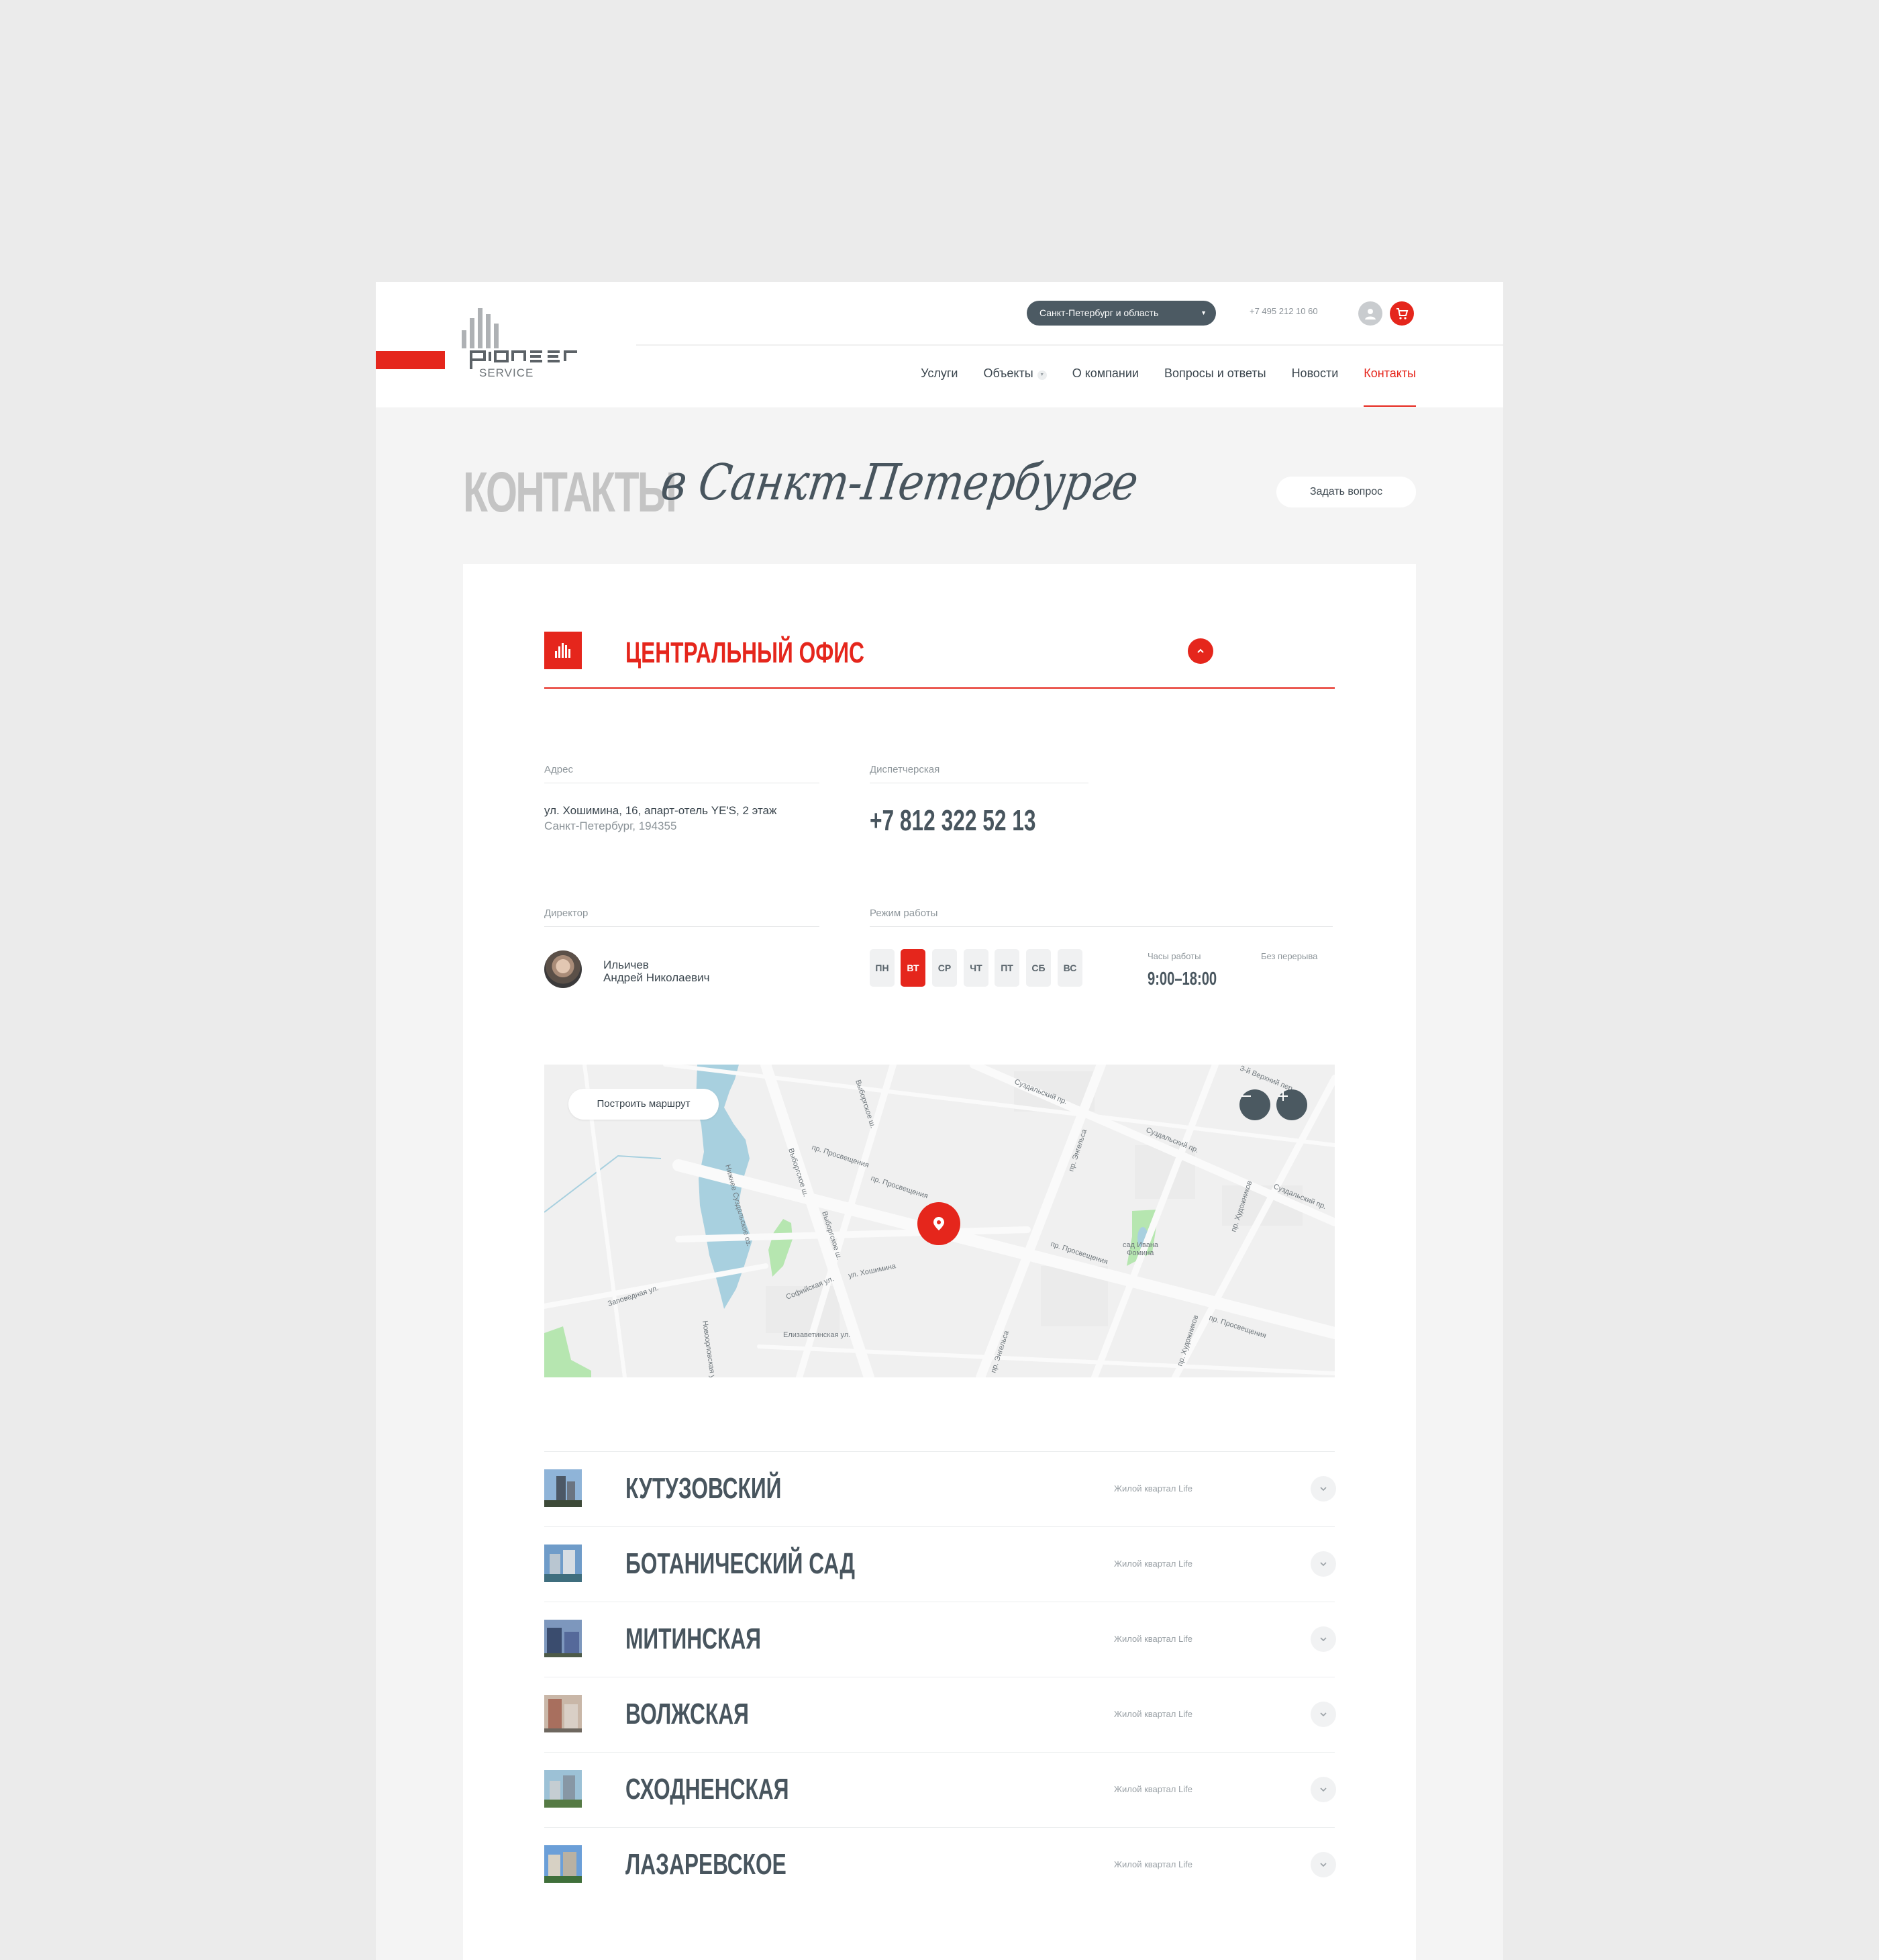  Describe the element at coordinates (940, 1790) in the screenshot. I see `object-row-skhodnenskaya: СХОДНЕНСКАЯ Жилой квартал Life` at that location.